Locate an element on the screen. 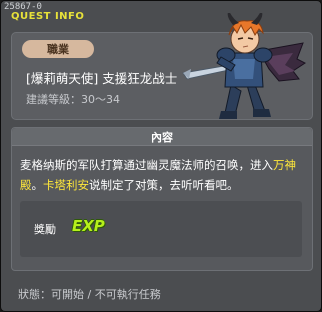 The width and height of the screenshot is (322, 312). quest-status: 狀態：可開始 / 不可執行任務 is located at coordinates (89, 294).